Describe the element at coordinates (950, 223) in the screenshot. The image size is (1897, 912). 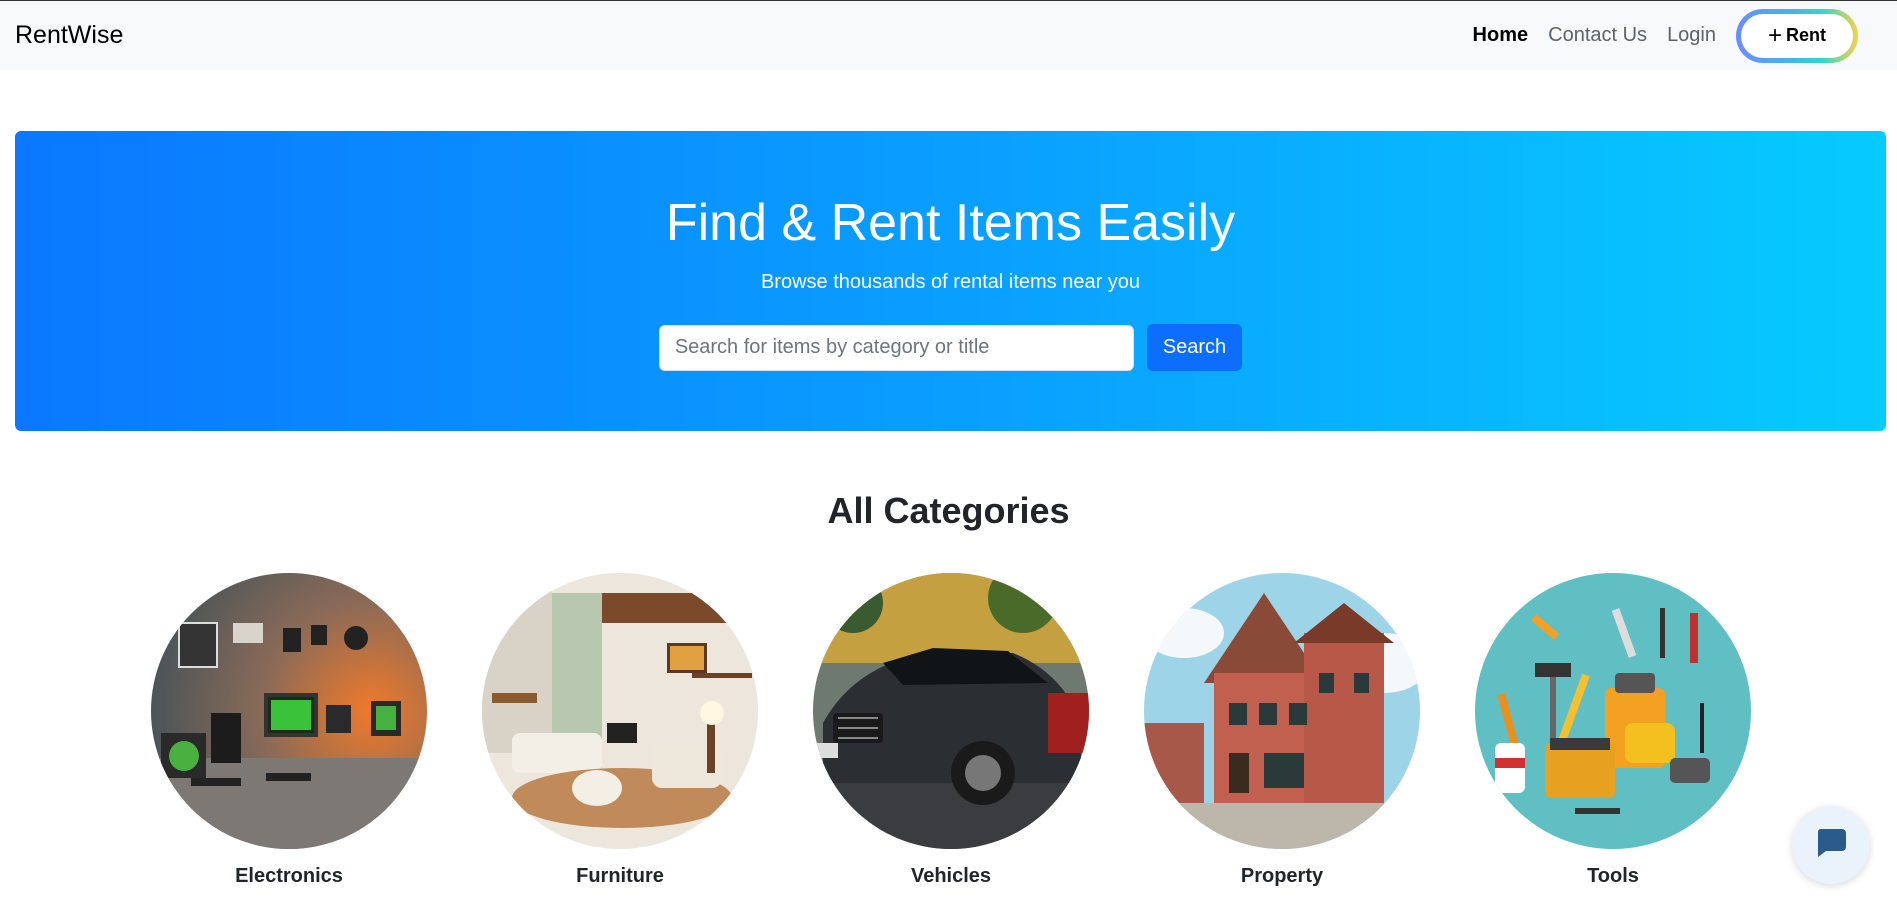
I see `hero-title: Find & Rent Items Easily` at that location.